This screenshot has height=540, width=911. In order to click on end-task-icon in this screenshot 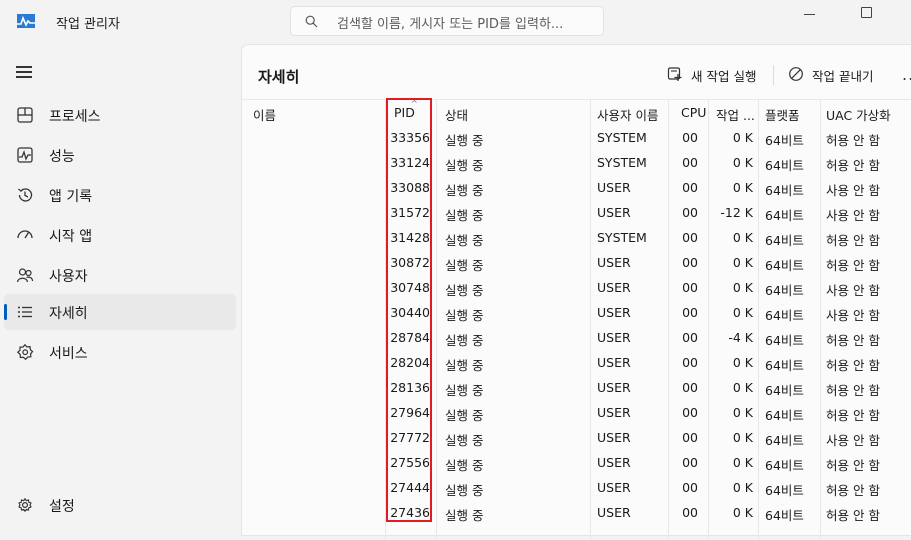, I will do `click(796, 74)`.